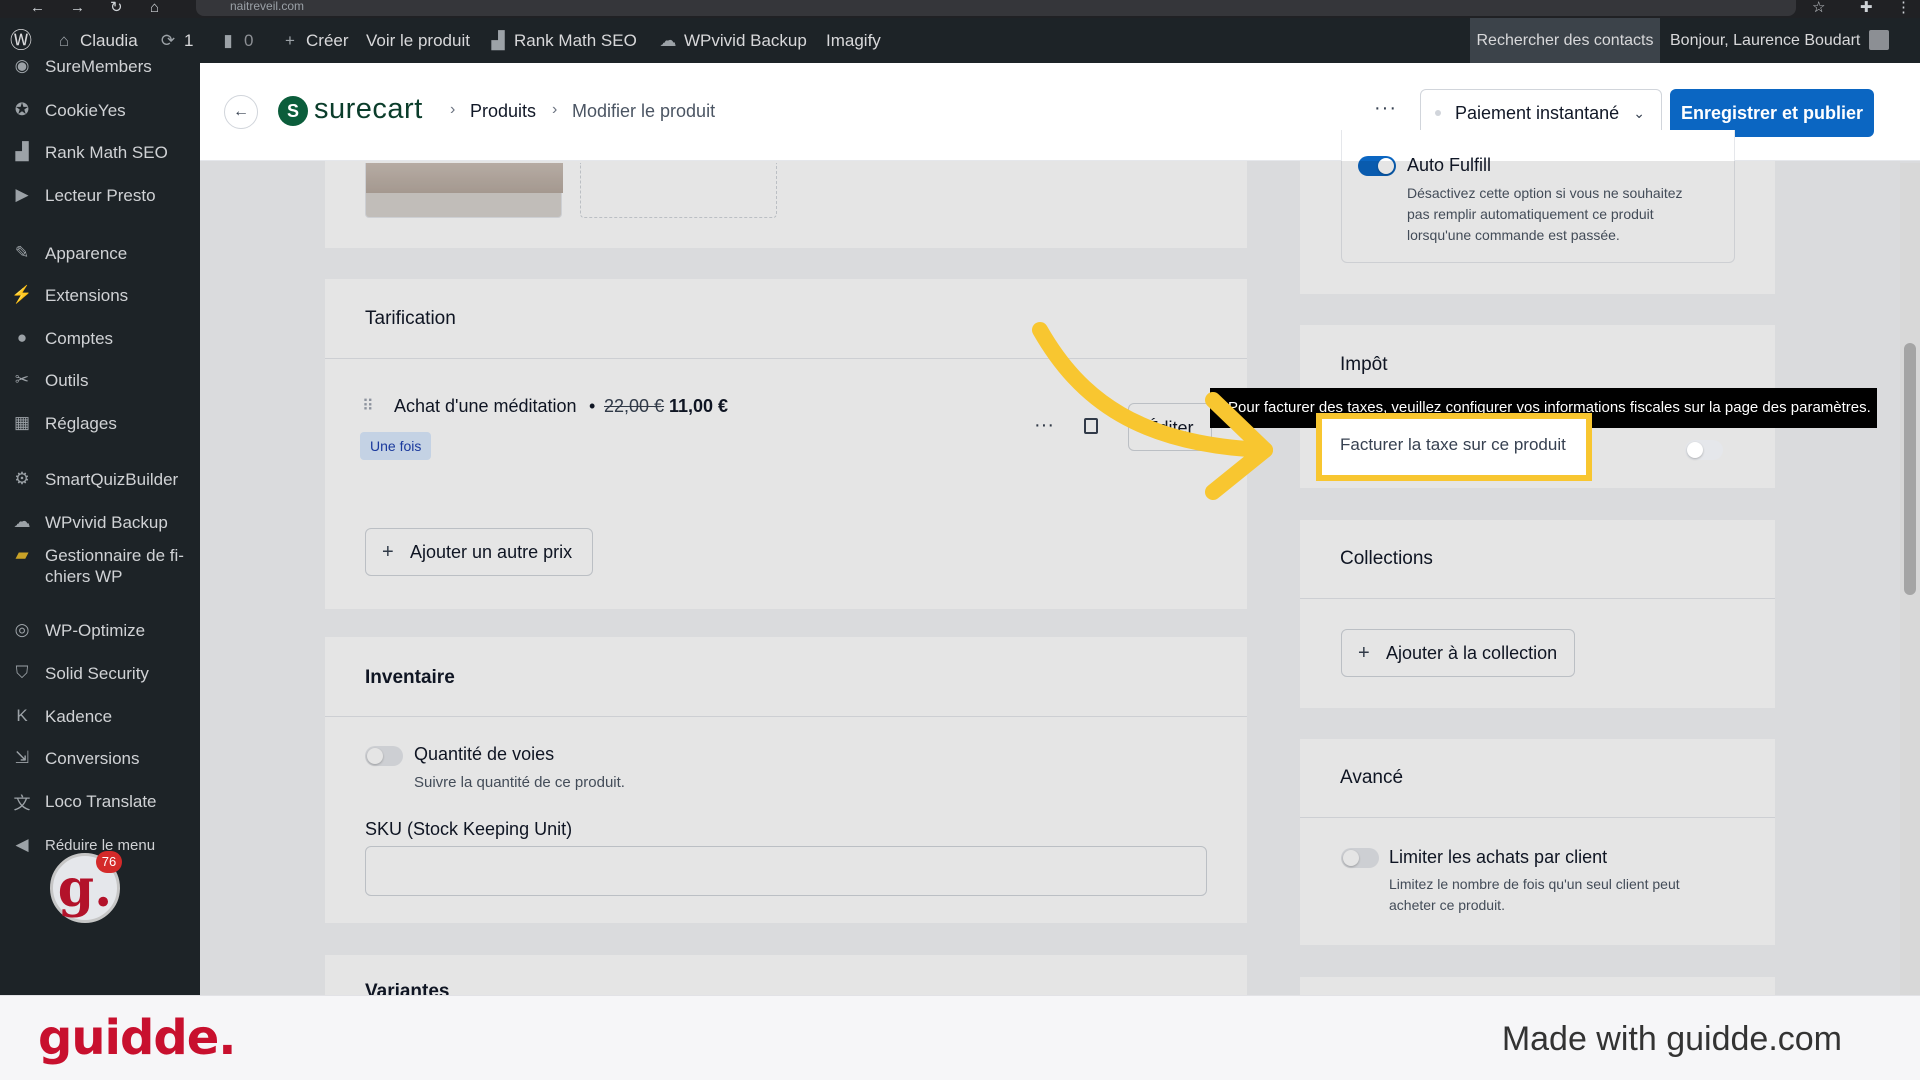  What do you see at coordinates (1672, 1039) in the screenshot?
I see `made-with-text: Made with guidde.com` at bounding box center [1672, 1039].